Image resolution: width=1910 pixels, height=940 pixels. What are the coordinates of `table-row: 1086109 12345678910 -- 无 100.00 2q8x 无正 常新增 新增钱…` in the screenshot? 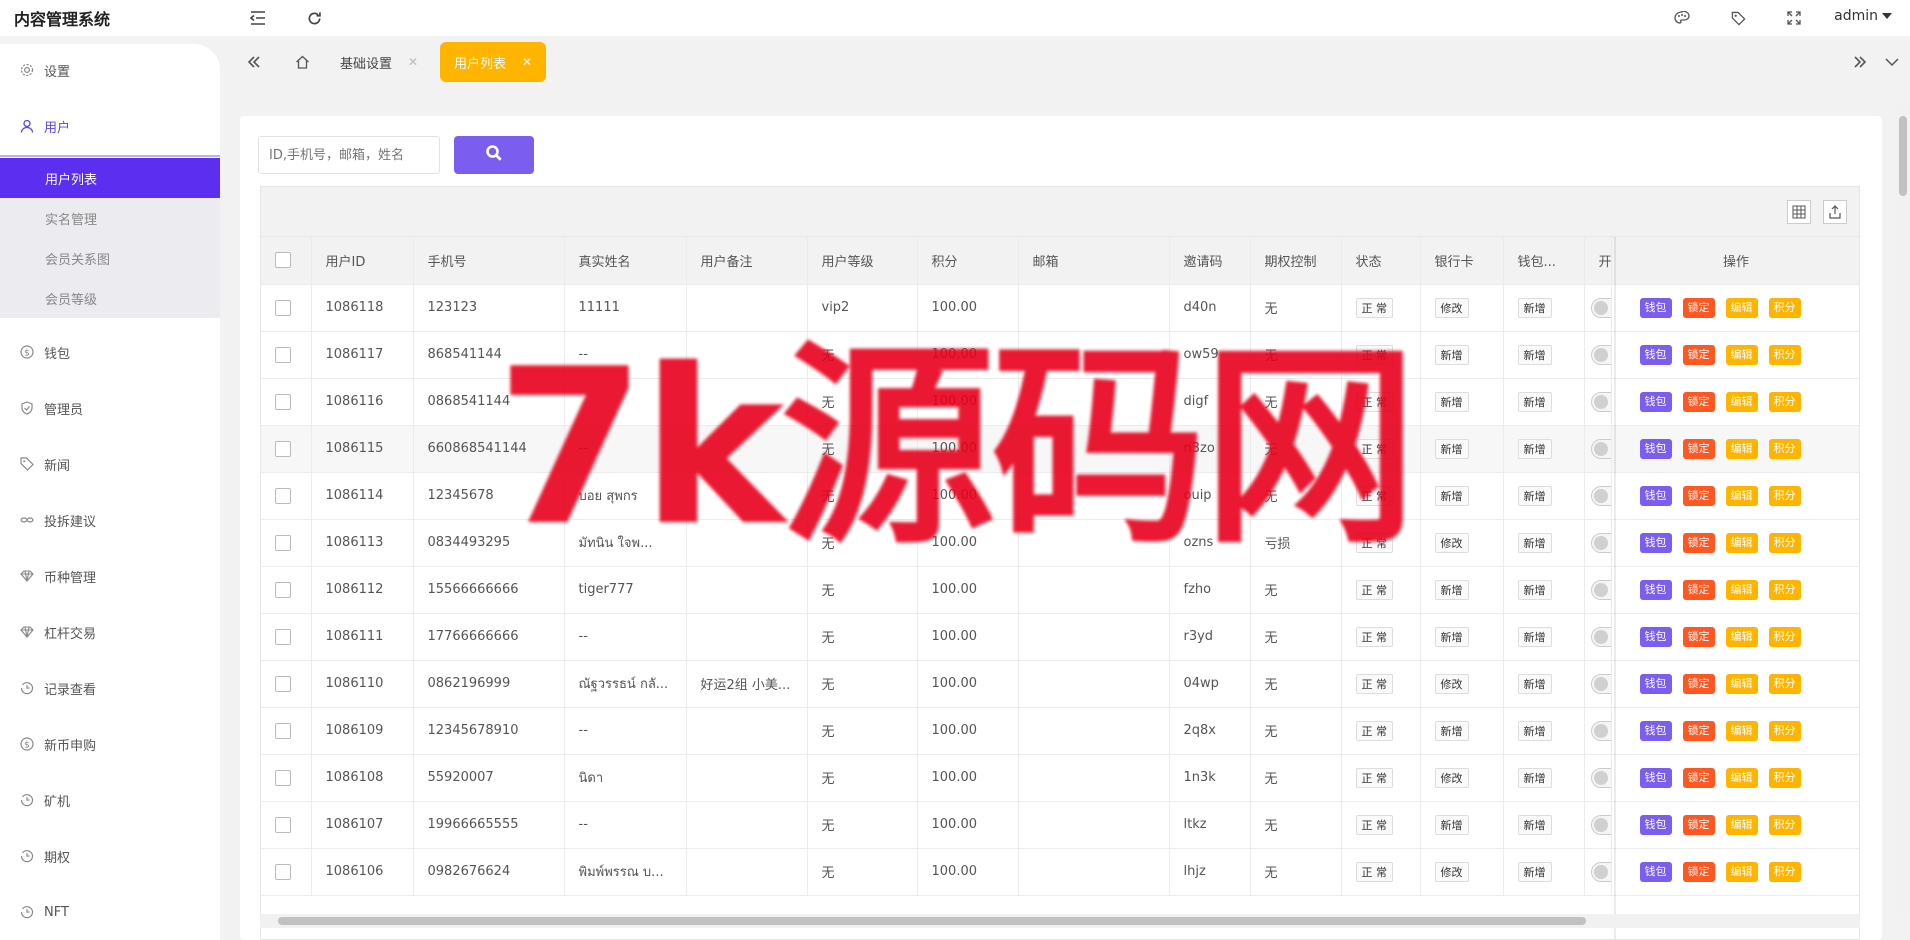 It's located at (1060, 731).